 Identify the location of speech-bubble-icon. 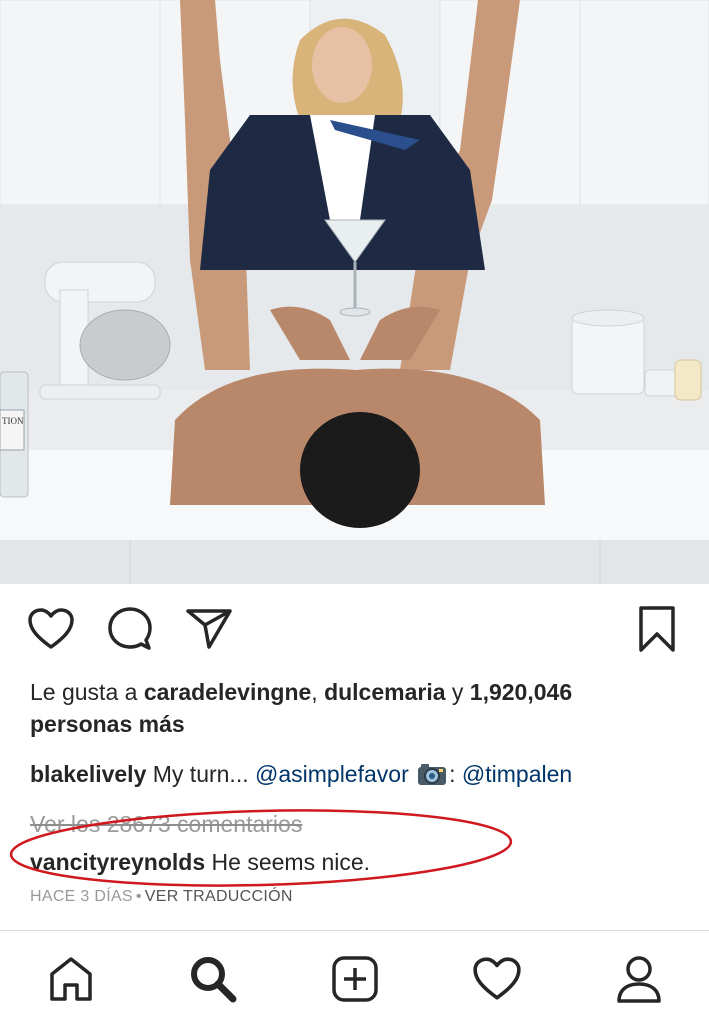
(130, 628).